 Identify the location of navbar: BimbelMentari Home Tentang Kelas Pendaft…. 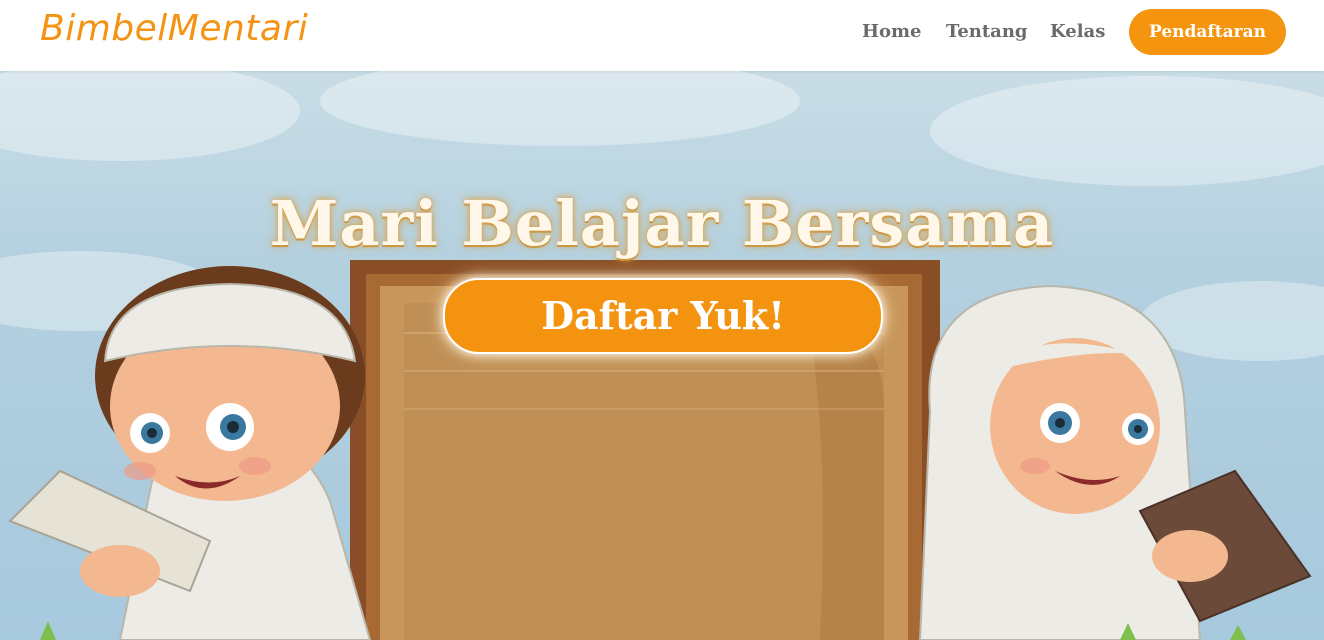
(662, 35).